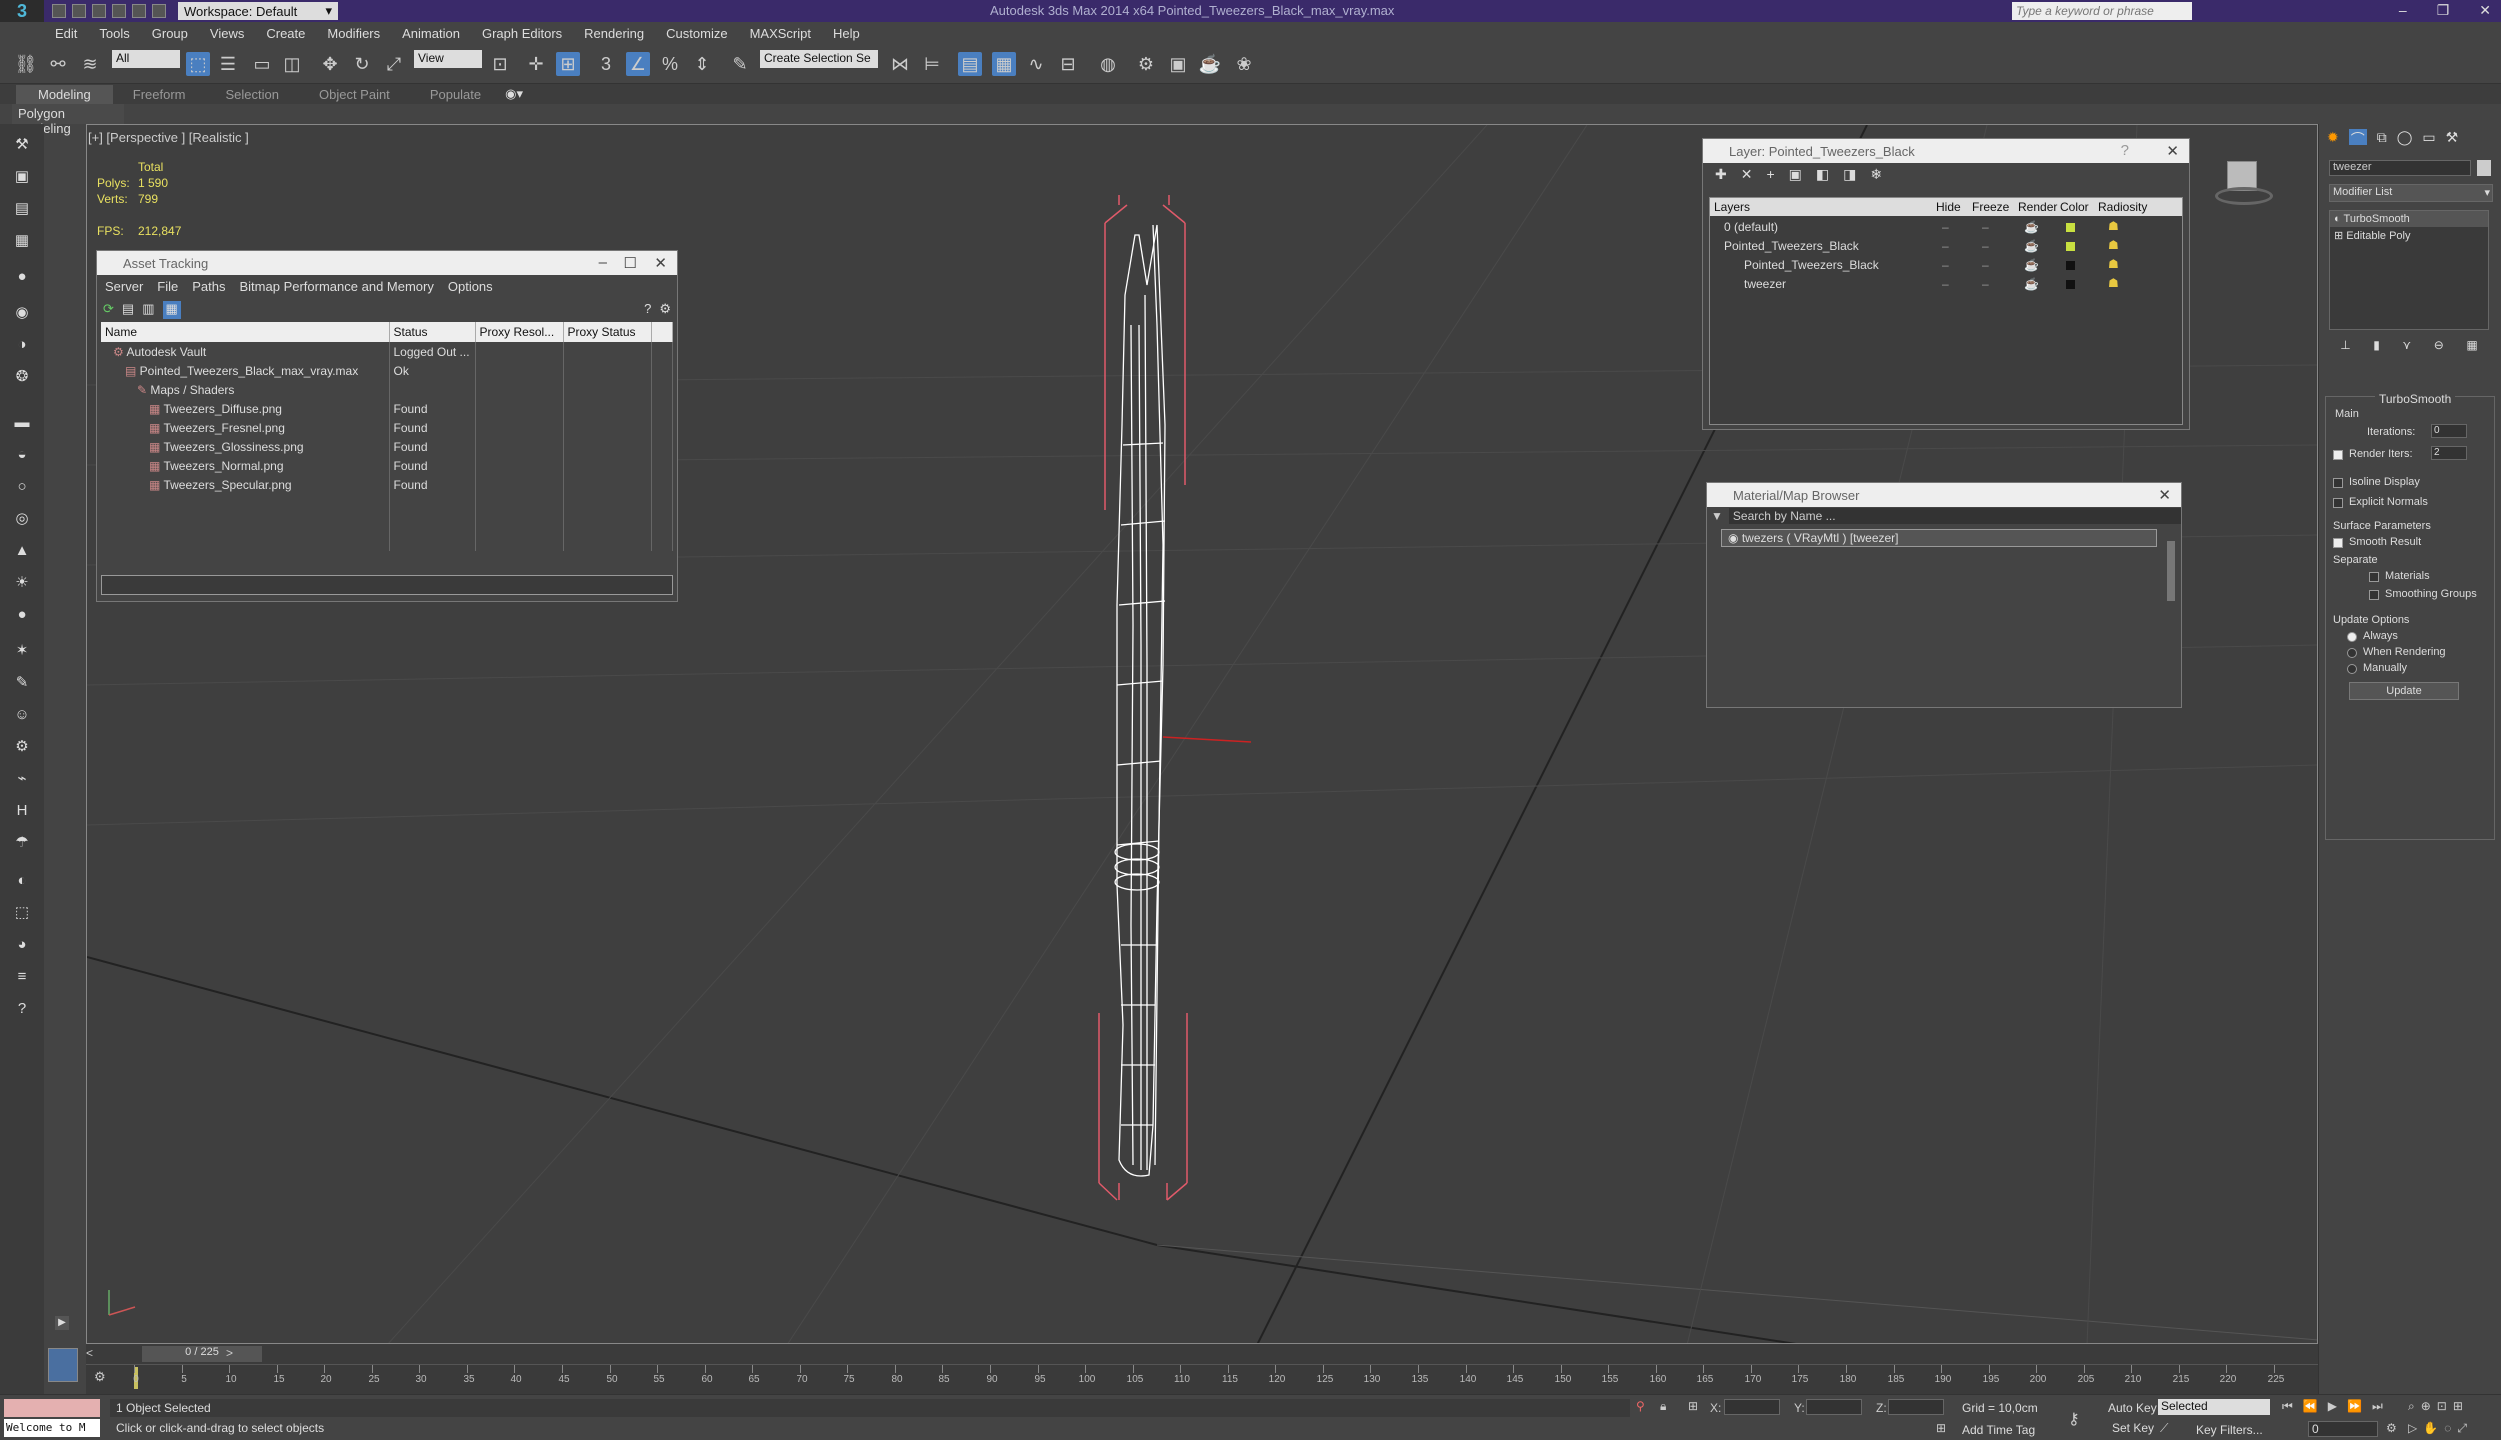 This screenshot has height=1440, width=2501. What do you see at coordinates (354, 94) in the screenshot?
I see `tab-object-paint: Object Paint` at bounding box center [354, 94].